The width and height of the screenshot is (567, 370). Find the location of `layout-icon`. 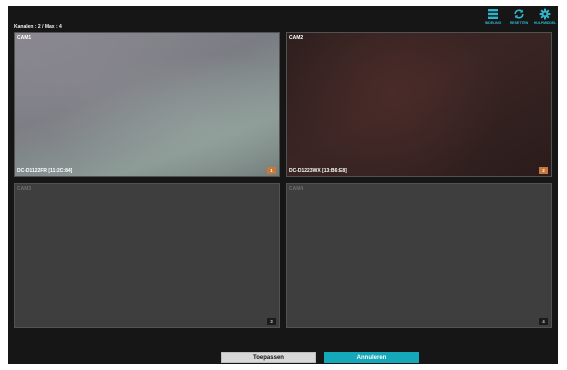

layout-icon is located at coordinates (493, 14).